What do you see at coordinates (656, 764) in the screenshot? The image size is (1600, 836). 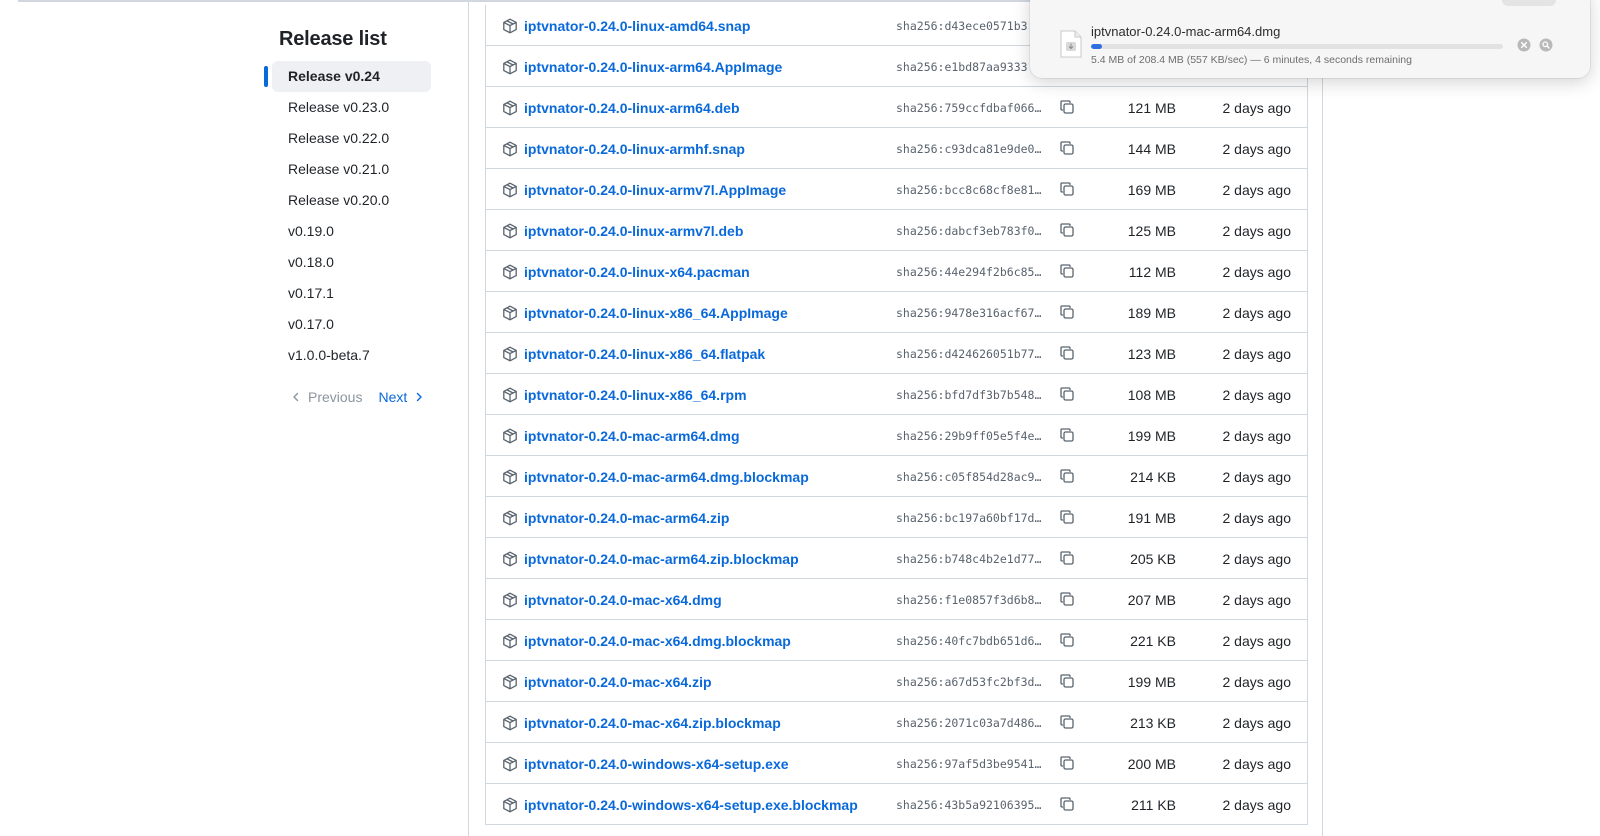 I see `asset-download-link: iptvnator-0.24.0-windows-x64-setup.exe` at bounding box center [656, 764].